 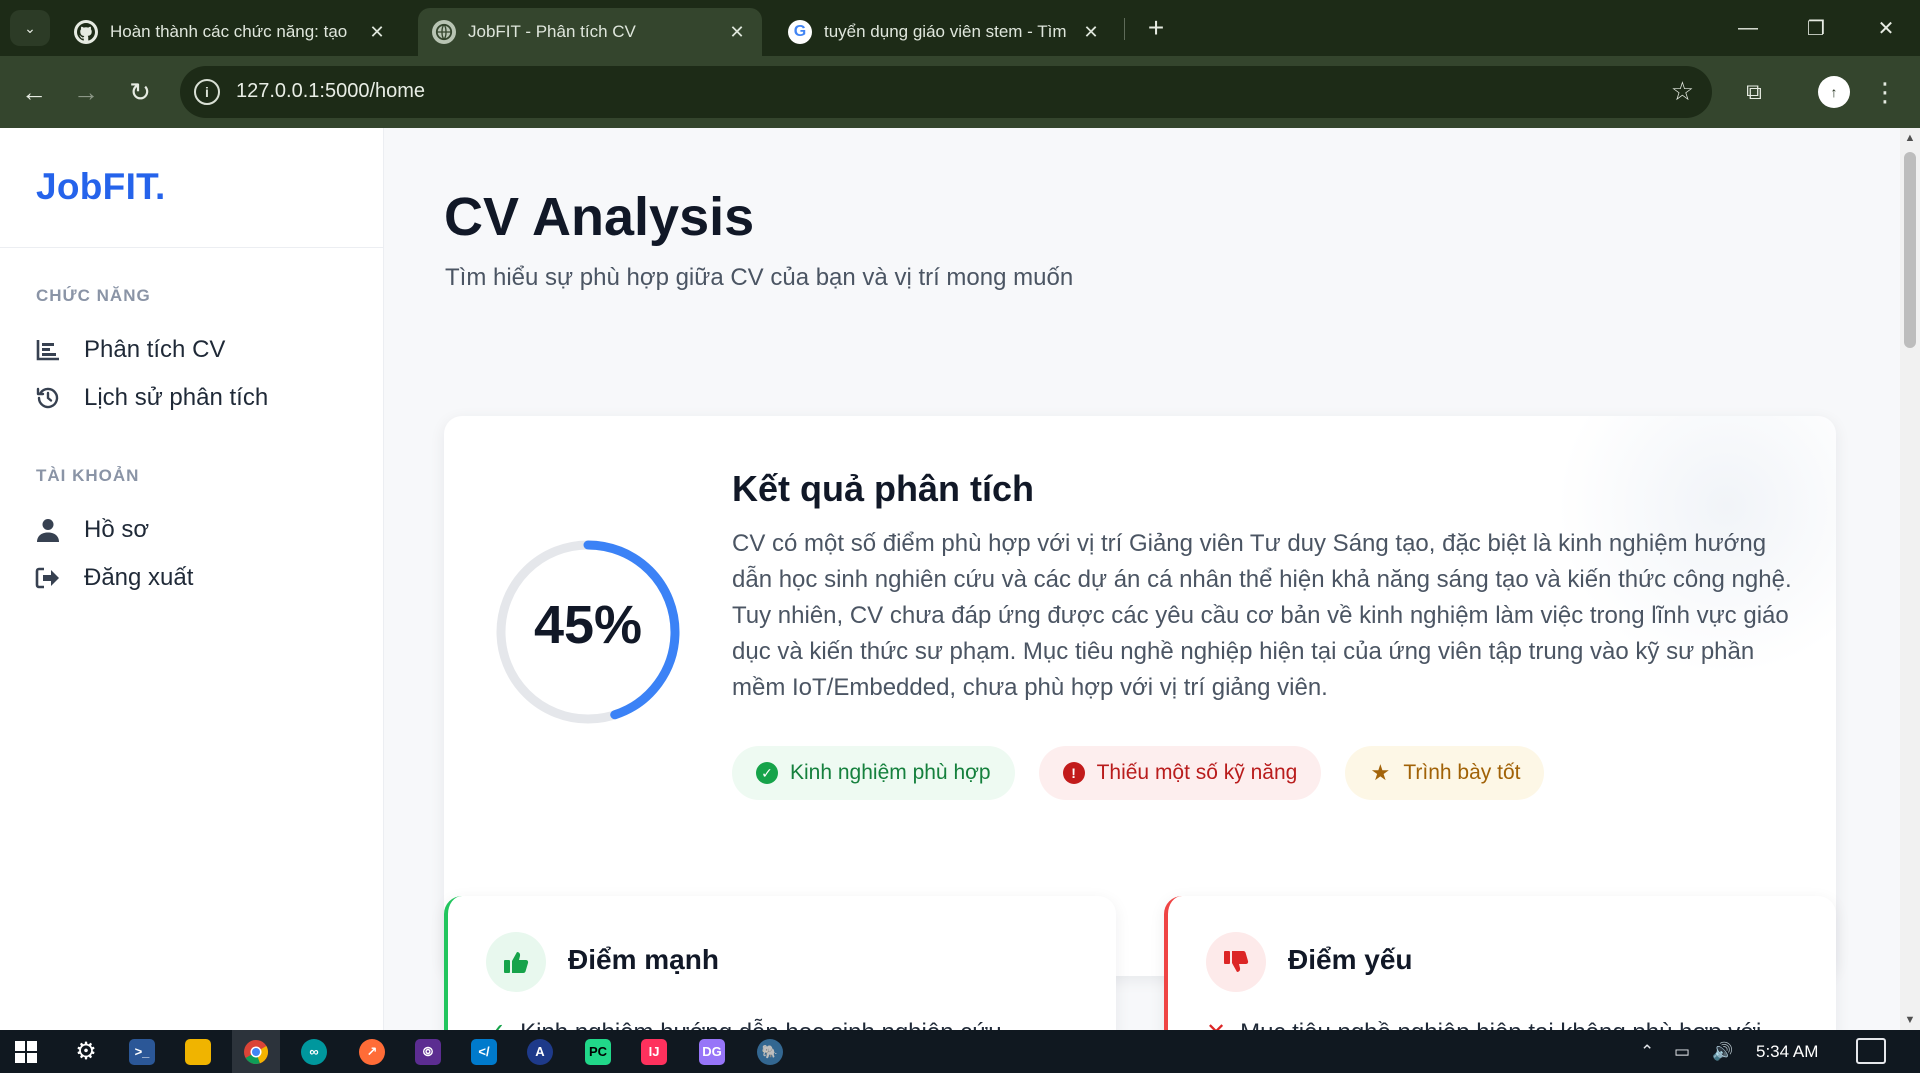 What do you see at coordinates (540, 1051) in the screenshot?
I see `app-a-icon: A` at bounding box center [540, 1051].